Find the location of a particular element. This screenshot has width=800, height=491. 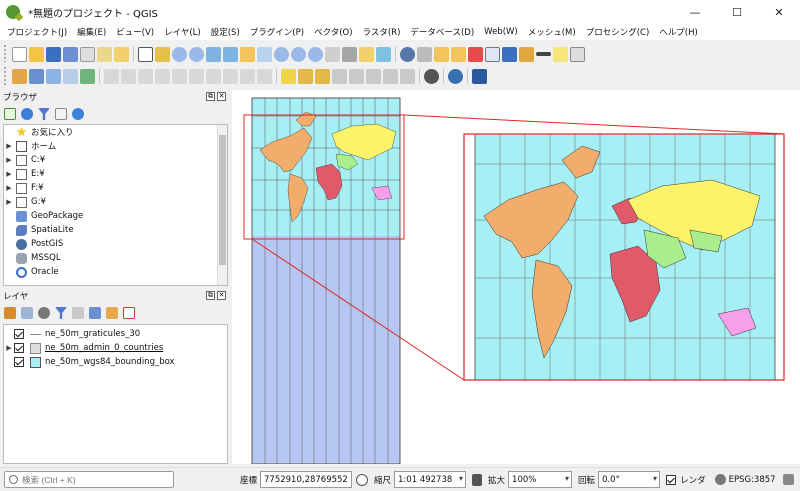

menu-raster: ラスタ(R) is located at coordinates (382, 32).